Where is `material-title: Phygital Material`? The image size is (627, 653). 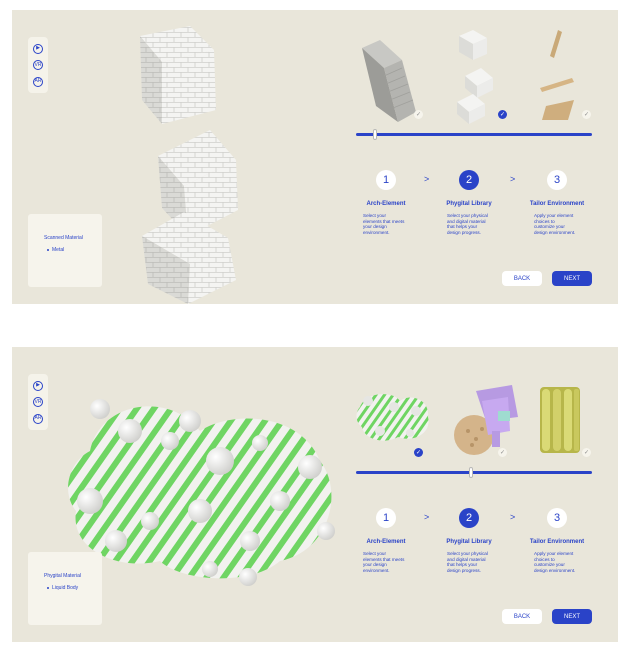
material-title: Phygital Material is located at coordinates (62, 576).